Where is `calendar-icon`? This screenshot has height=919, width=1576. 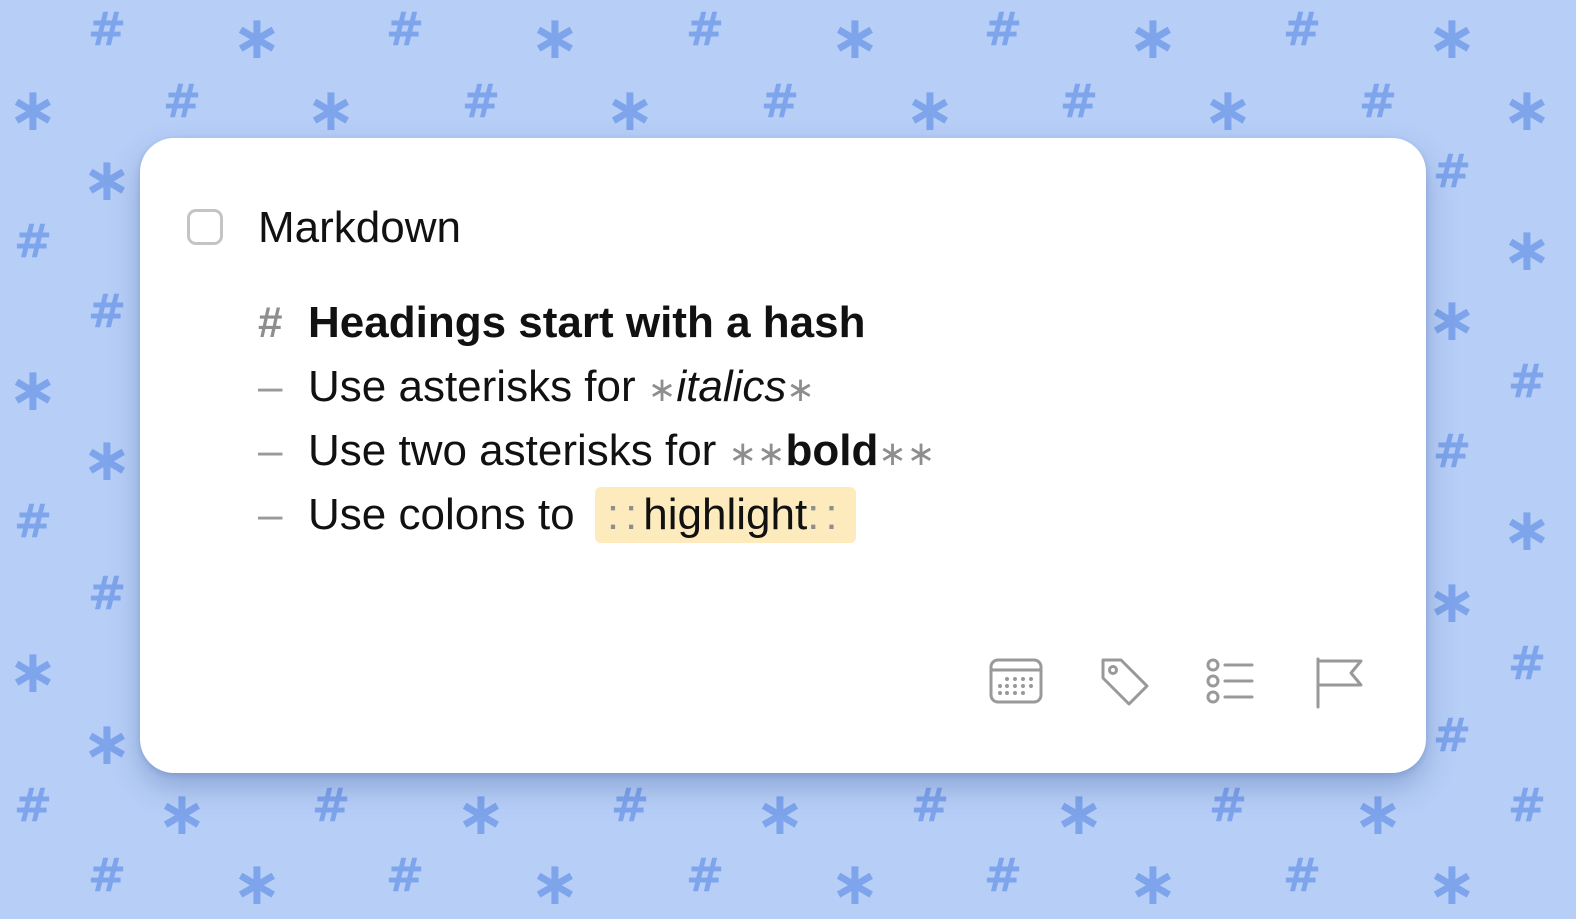 calendar-icon is located at coordinates (1016, 681).